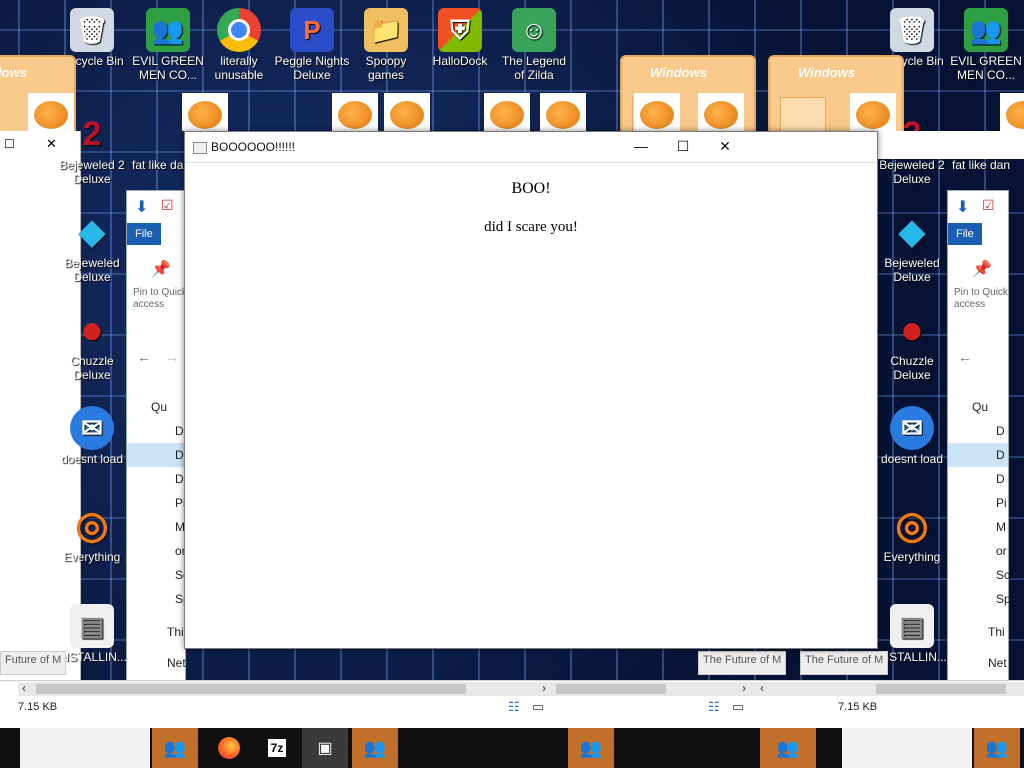 The height and width of the screenshot is (768, 1024). I want to click on close-button: ✕, so click(725, 146).